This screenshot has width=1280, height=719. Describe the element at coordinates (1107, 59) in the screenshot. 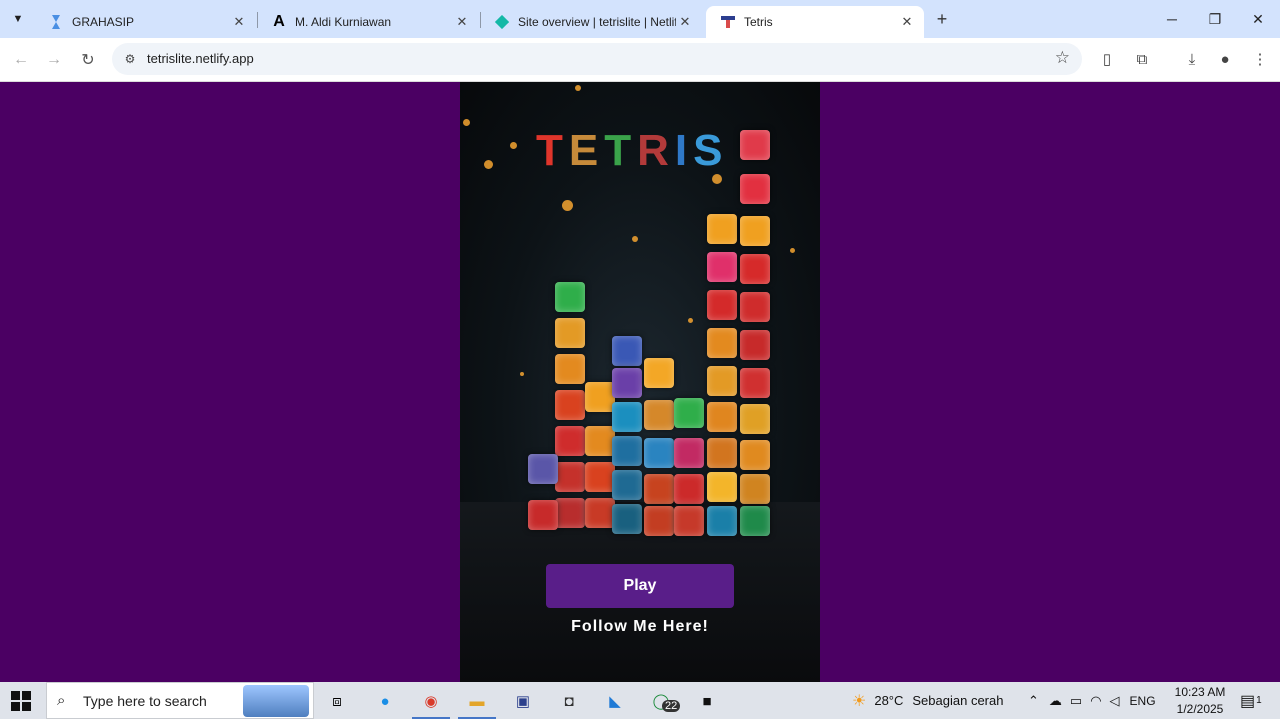

I see `reading-list-icon: ▯` at that location.